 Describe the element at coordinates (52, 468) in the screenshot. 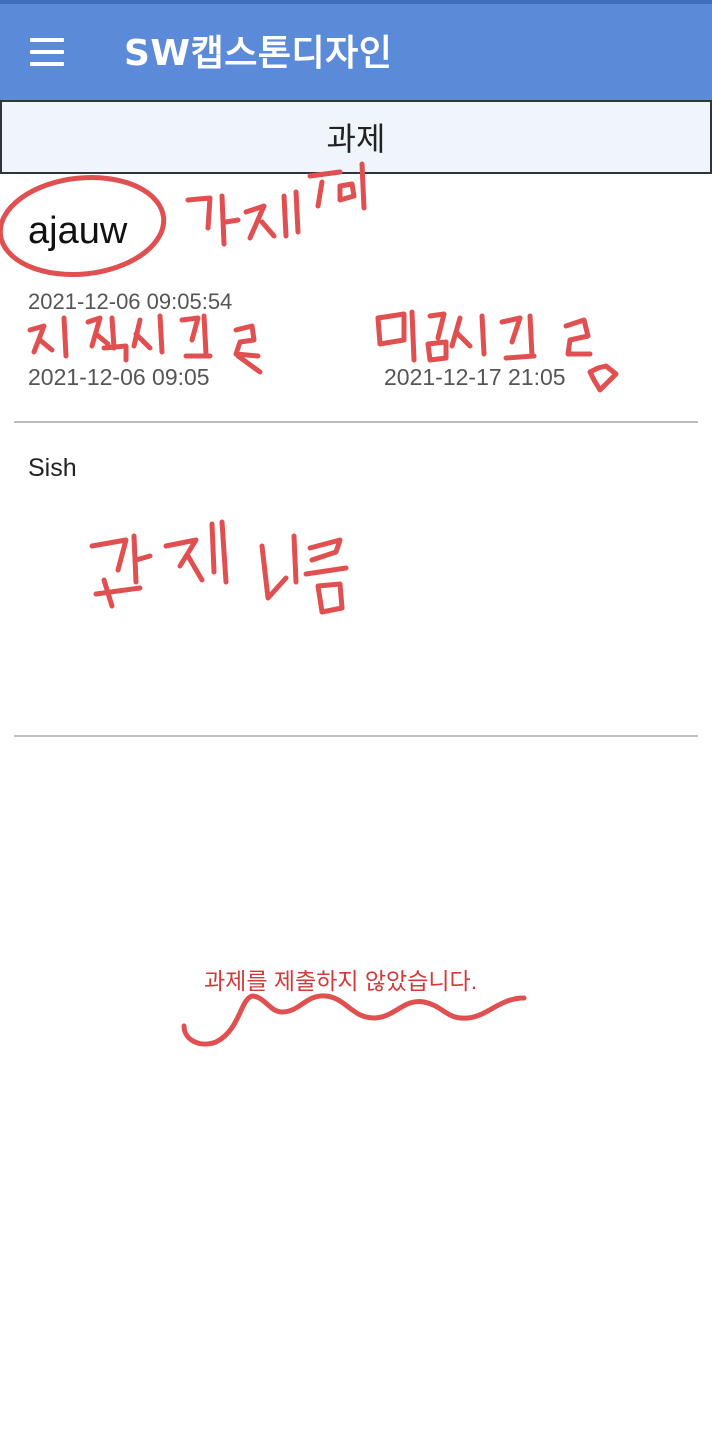

I see `assignment-content: Sish` at that location.